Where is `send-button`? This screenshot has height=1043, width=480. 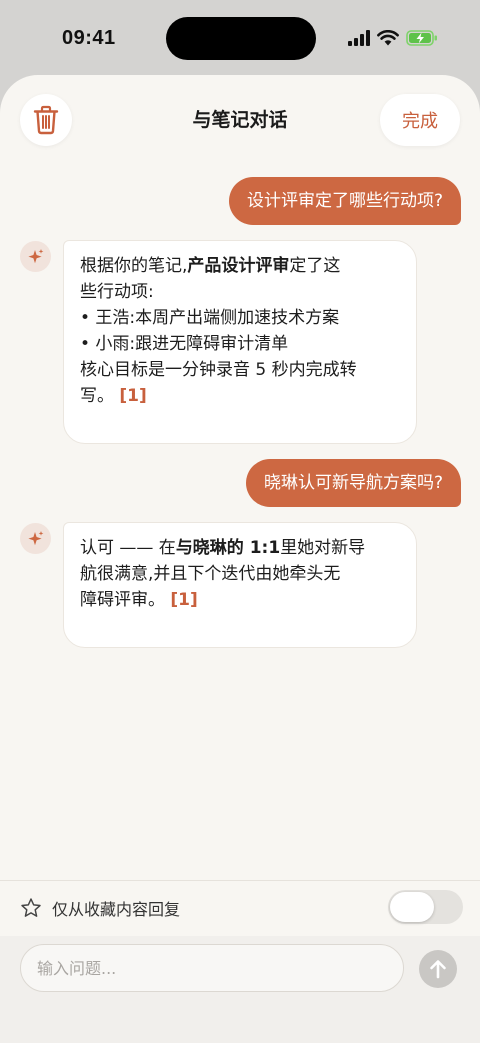 send-button is located at coordinates (438, 969).